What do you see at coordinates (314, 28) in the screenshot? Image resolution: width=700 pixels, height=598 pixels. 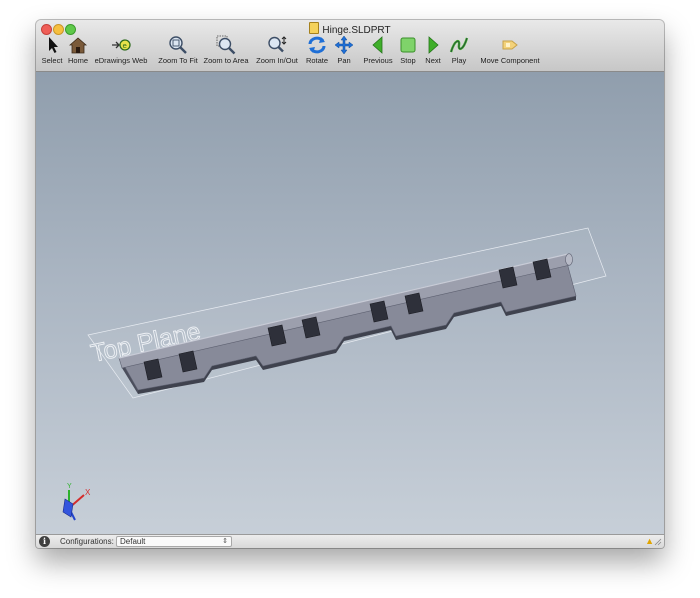 I see `part-file-icon` at bounding box center [314, 28].